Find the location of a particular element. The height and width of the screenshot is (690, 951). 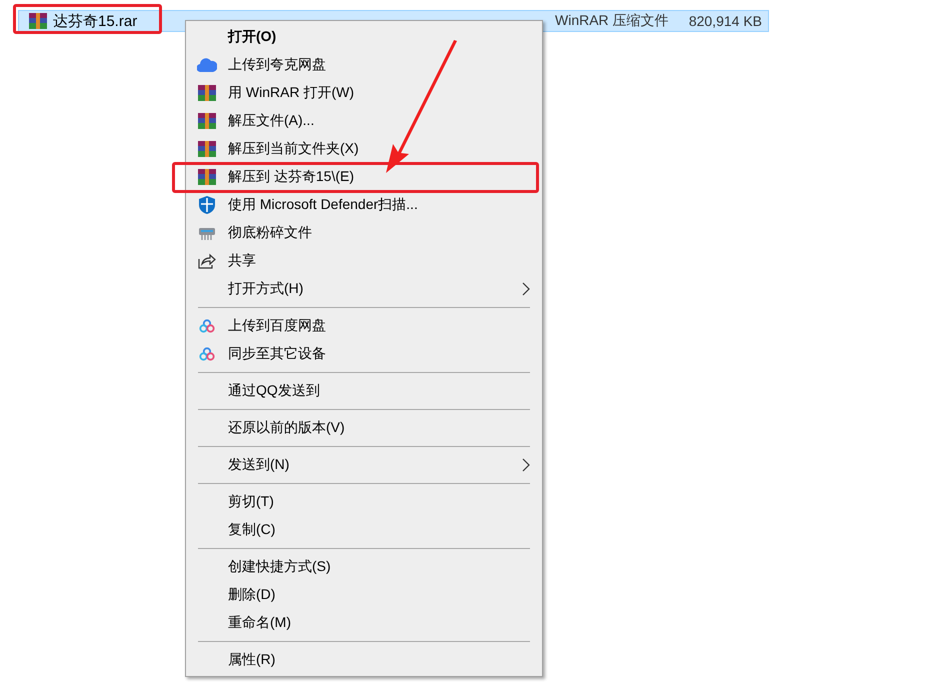

file-size: 820,914 KB is located at coordinates (725, 21).